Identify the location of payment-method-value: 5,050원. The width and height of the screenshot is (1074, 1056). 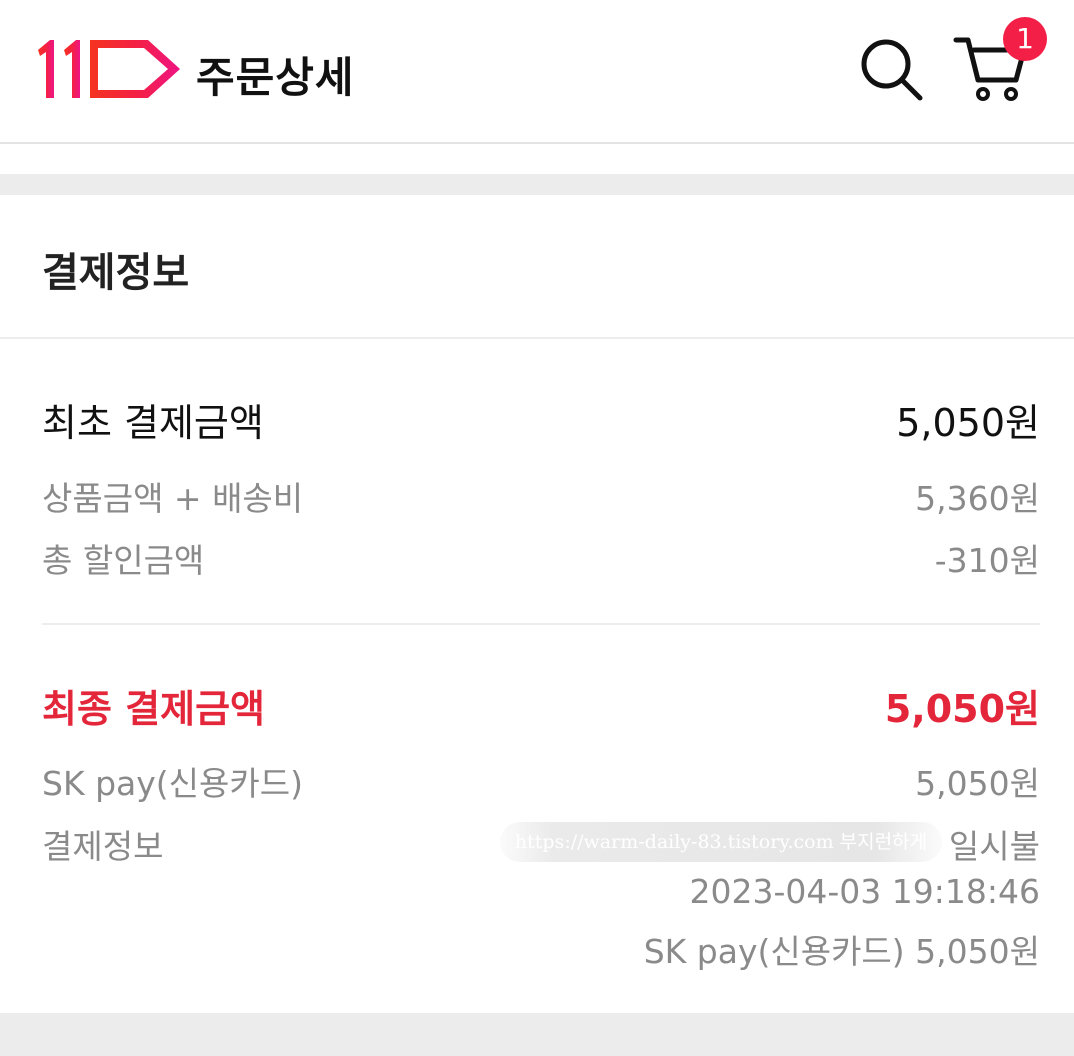
(977, 783).